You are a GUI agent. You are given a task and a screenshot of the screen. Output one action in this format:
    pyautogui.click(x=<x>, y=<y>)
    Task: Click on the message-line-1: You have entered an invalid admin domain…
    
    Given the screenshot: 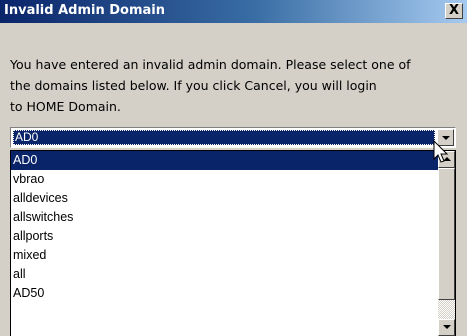 What is the action you would take?
    pyautogui.click(x=210, y=64)
    